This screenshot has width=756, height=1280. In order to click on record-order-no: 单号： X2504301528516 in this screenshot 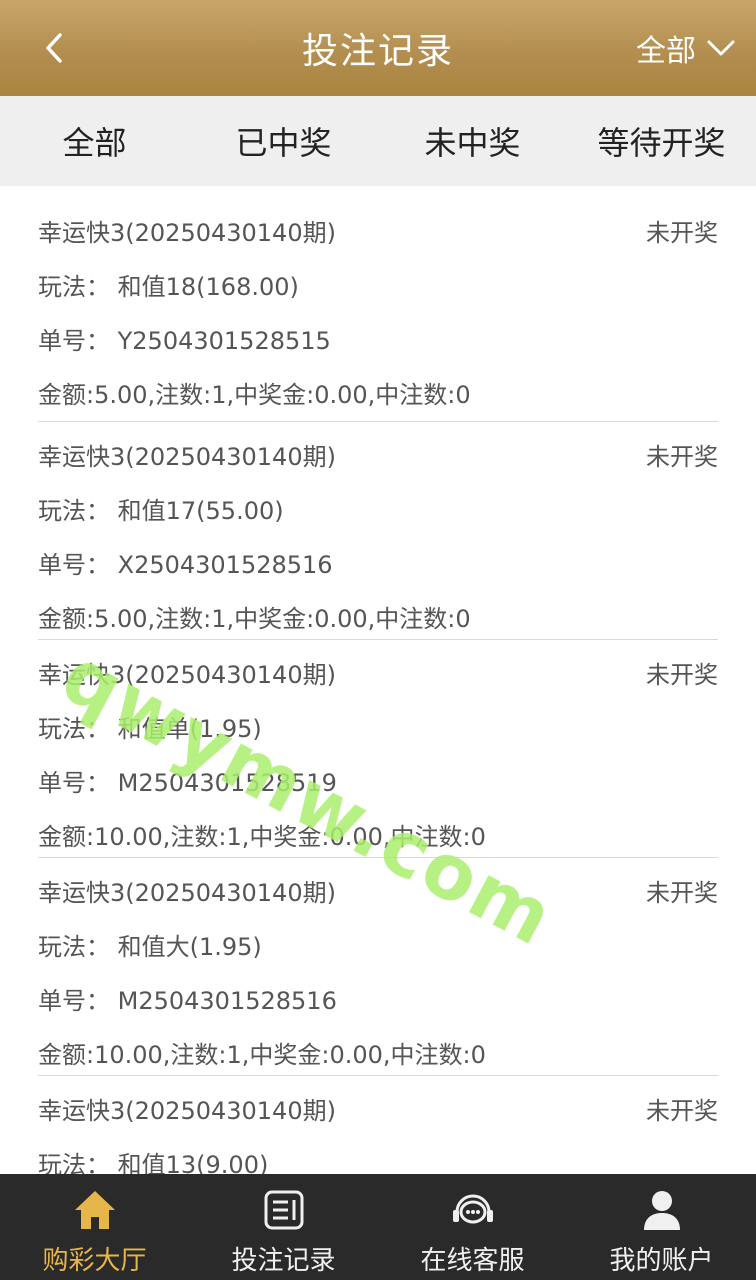, I will do `click(185, 565)`.